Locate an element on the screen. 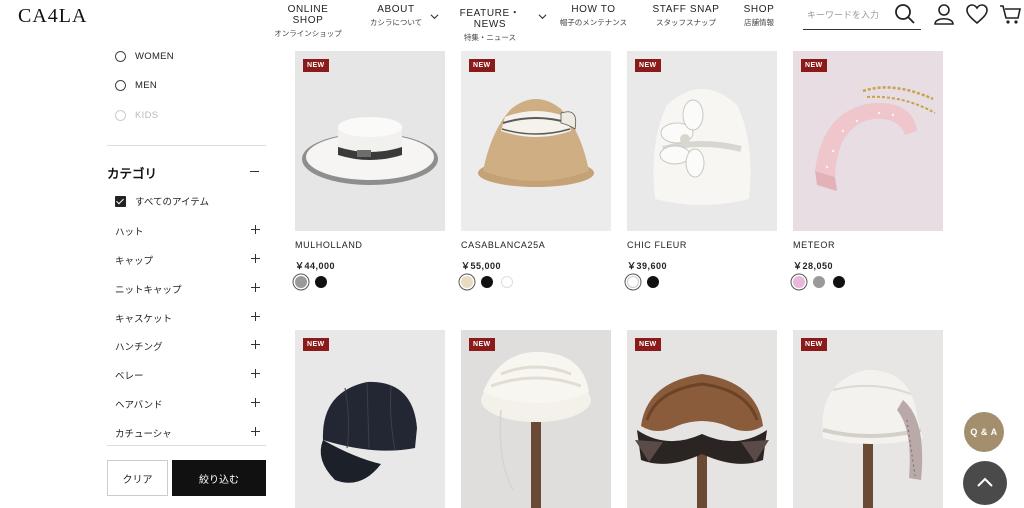 The image size is (1024, 508). category-item-knit-cap: ニットキャップ is located at coordinates (187, 289).